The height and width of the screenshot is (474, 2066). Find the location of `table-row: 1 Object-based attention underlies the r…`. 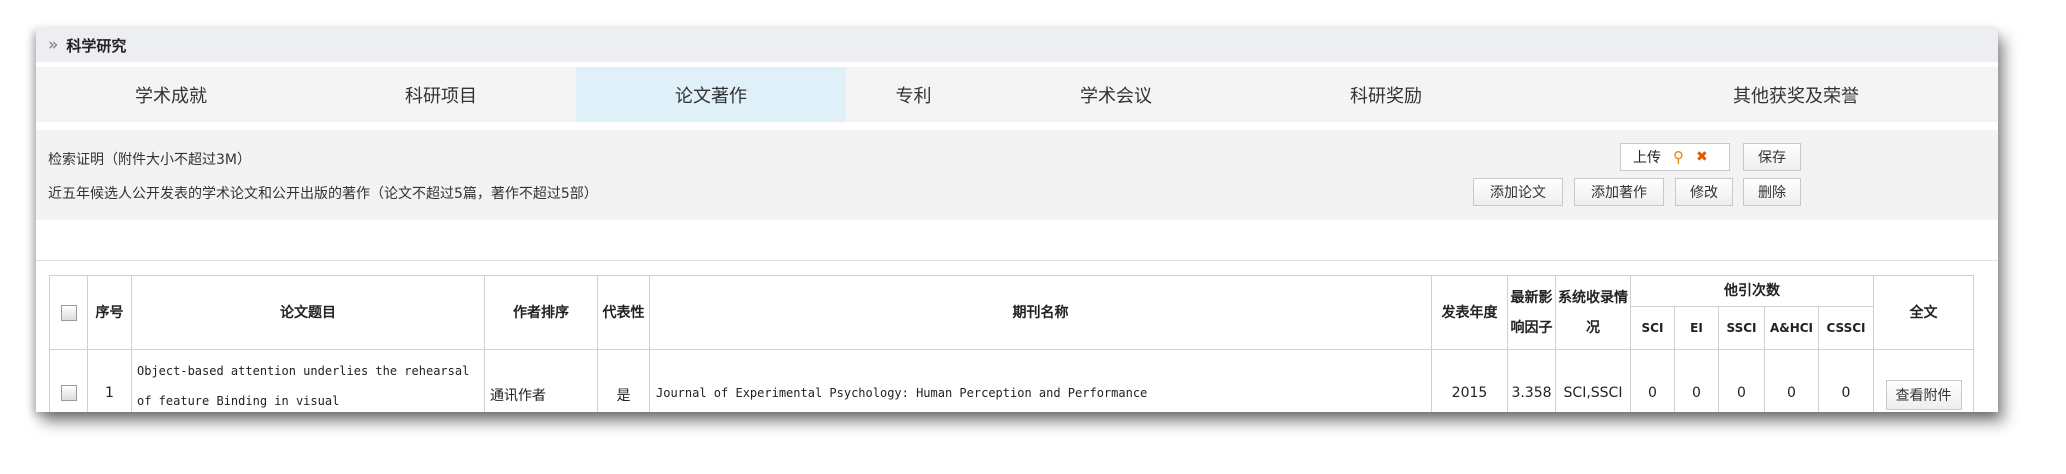

table-row: 1 Object-based attention underlies the r… is located at coordinates (1011, 380).